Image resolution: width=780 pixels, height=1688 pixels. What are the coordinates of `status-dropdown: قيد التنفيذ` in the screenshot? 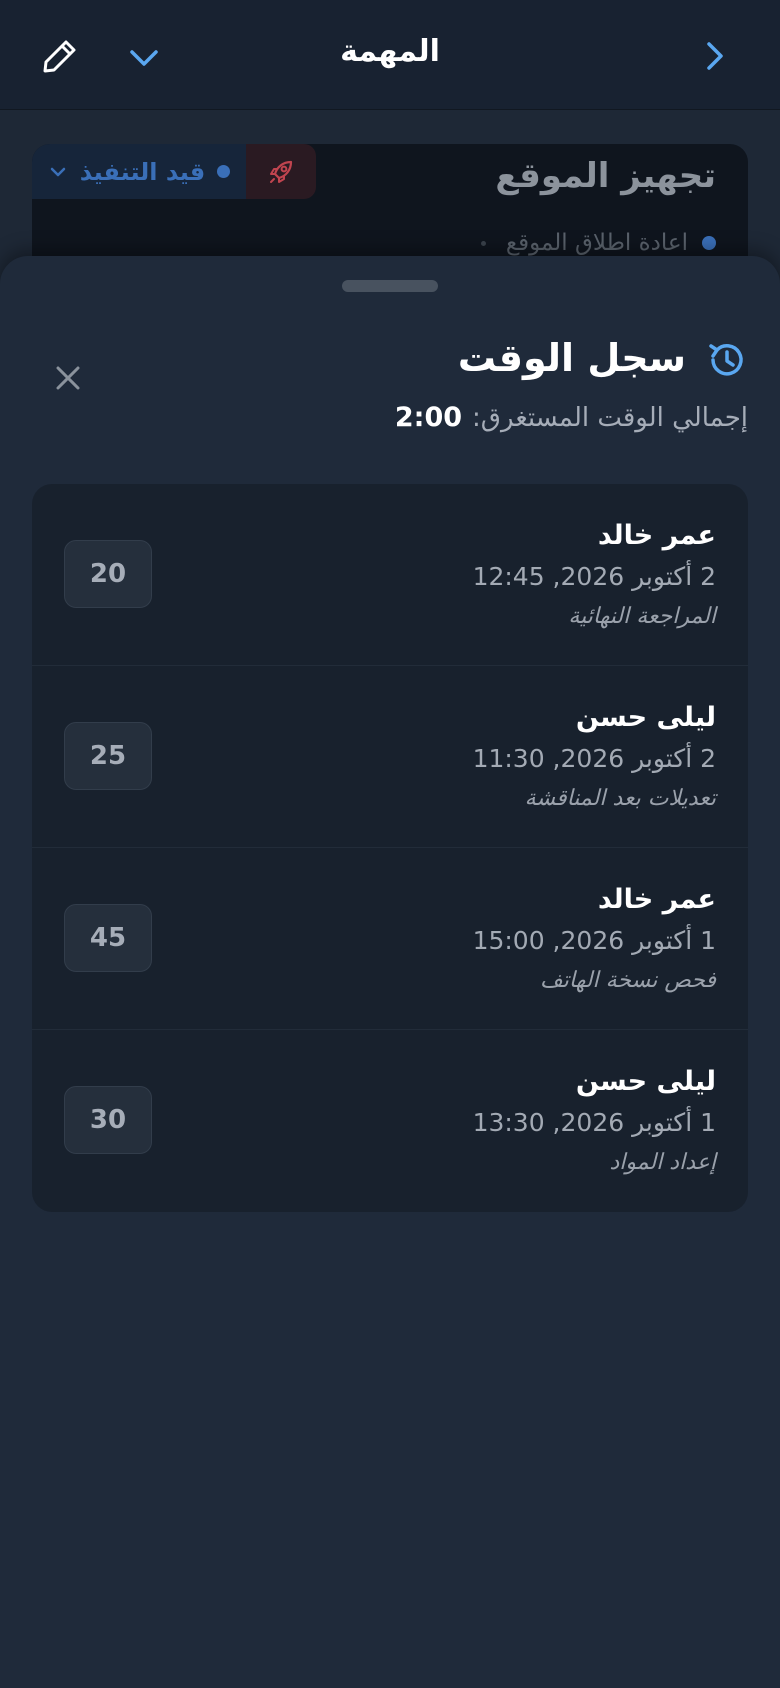 It's located at (139, 171).